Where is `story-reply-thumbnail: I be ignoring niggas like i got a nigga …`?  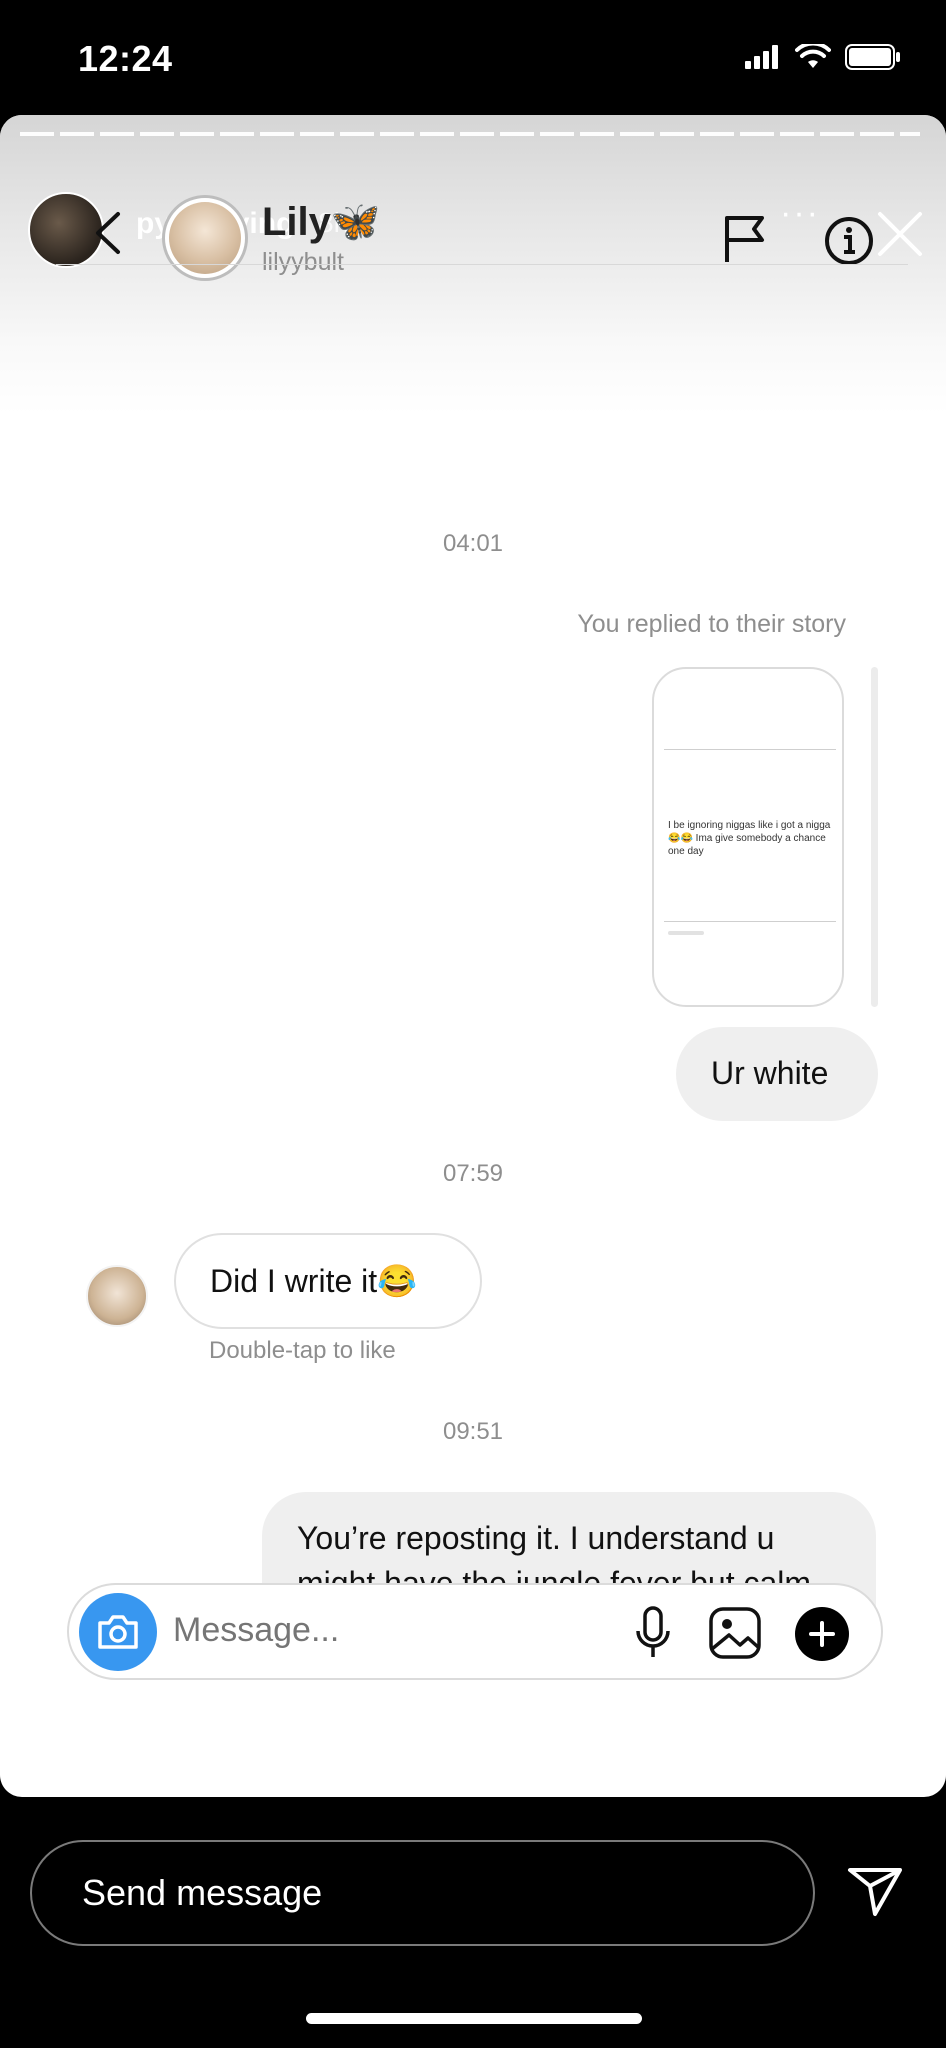 story-reply-thumbnail: I be ignoring niggas like i got a nigga … is located at coordinates (748, 837).